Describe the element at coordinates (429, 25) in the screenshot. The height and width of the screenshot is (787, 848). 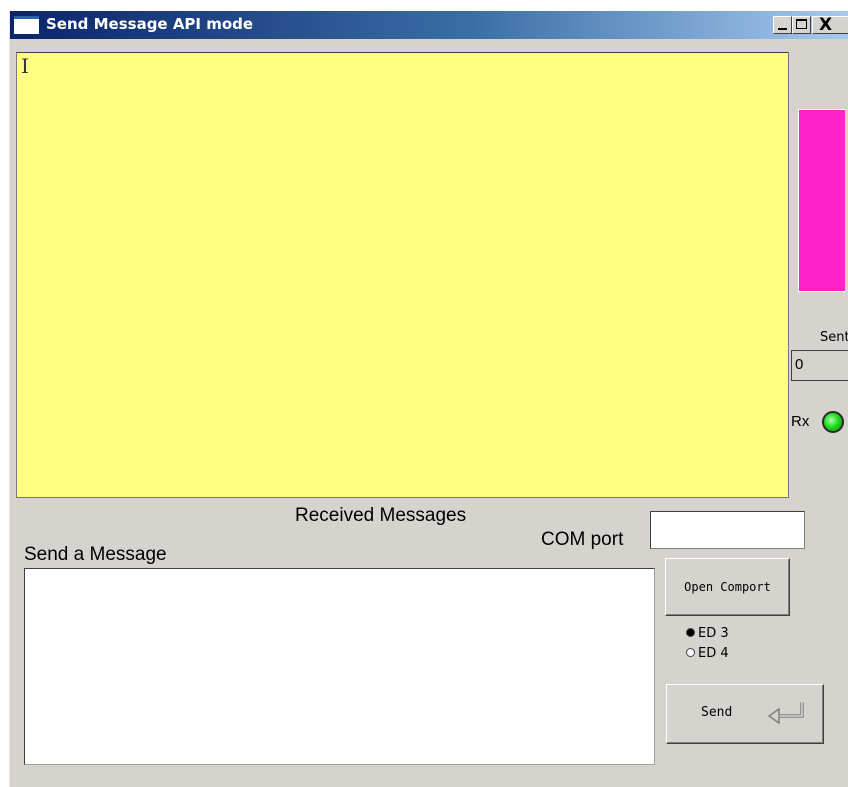
I see `title-bar: Send Message API mode X` at that location.